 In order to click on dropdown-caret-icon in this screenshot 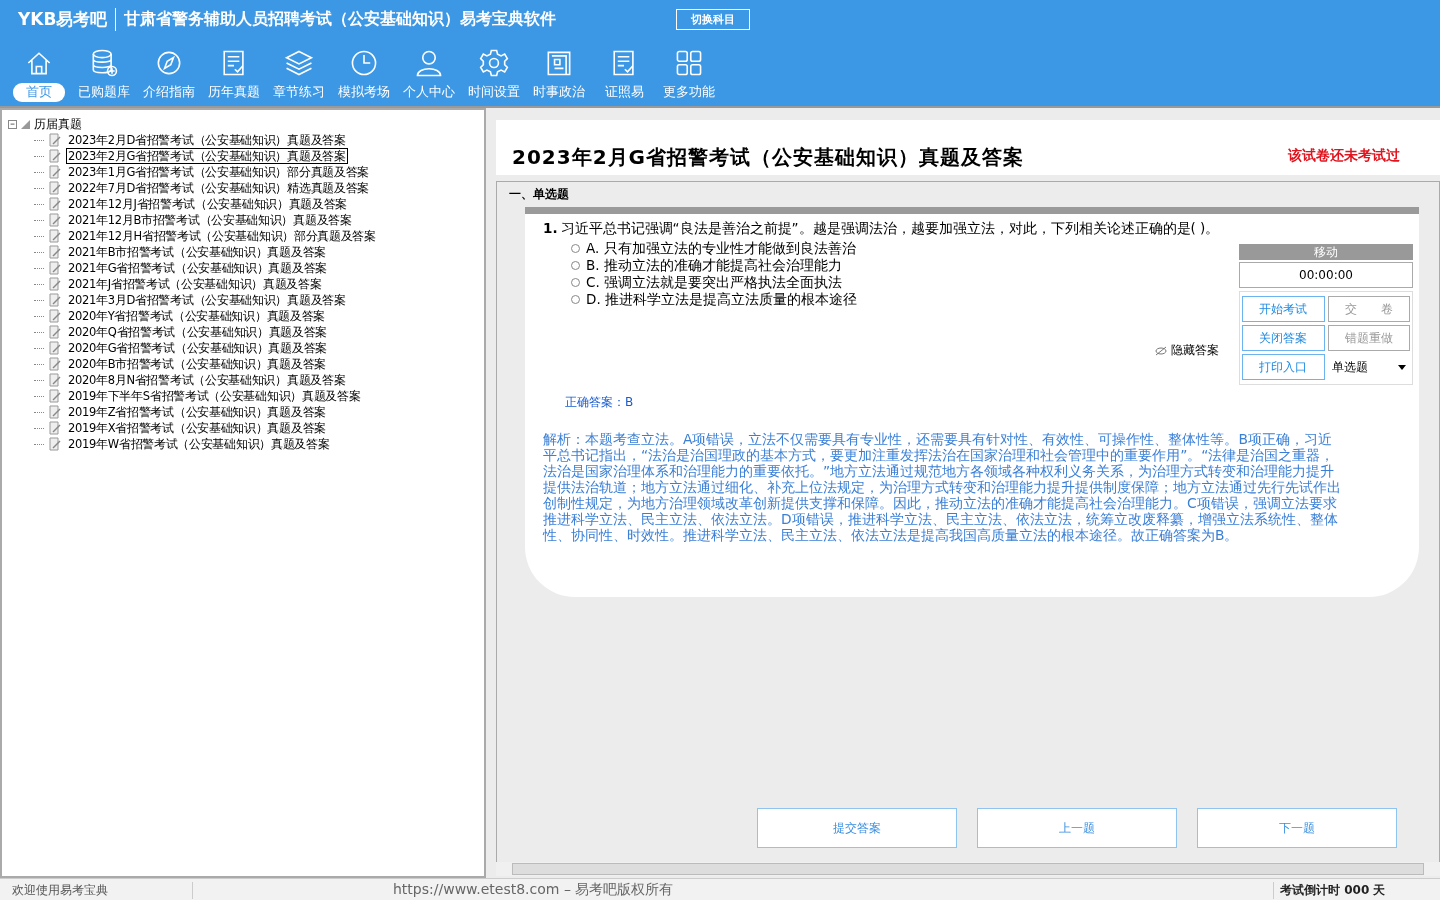, I will do `click(1402, 367)`.